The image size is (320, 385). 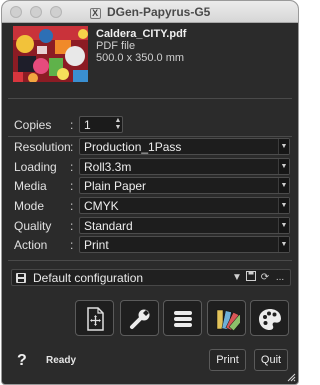 What do you see at coordinates (42, 147) in the screenshot?
I see `resolution-label: Resolution` at bounding box center [42, 147].